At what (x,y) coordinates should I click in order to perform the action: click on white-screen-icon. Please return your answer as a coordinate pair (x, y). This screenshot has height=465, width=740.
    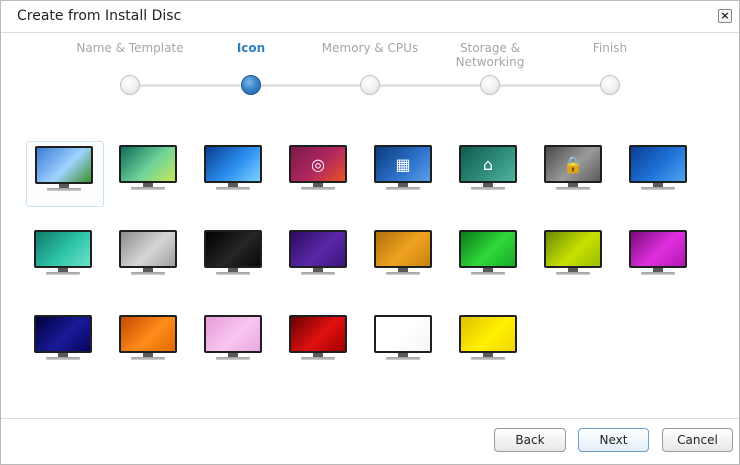
    Looking at the image, I should click on (403, 337).